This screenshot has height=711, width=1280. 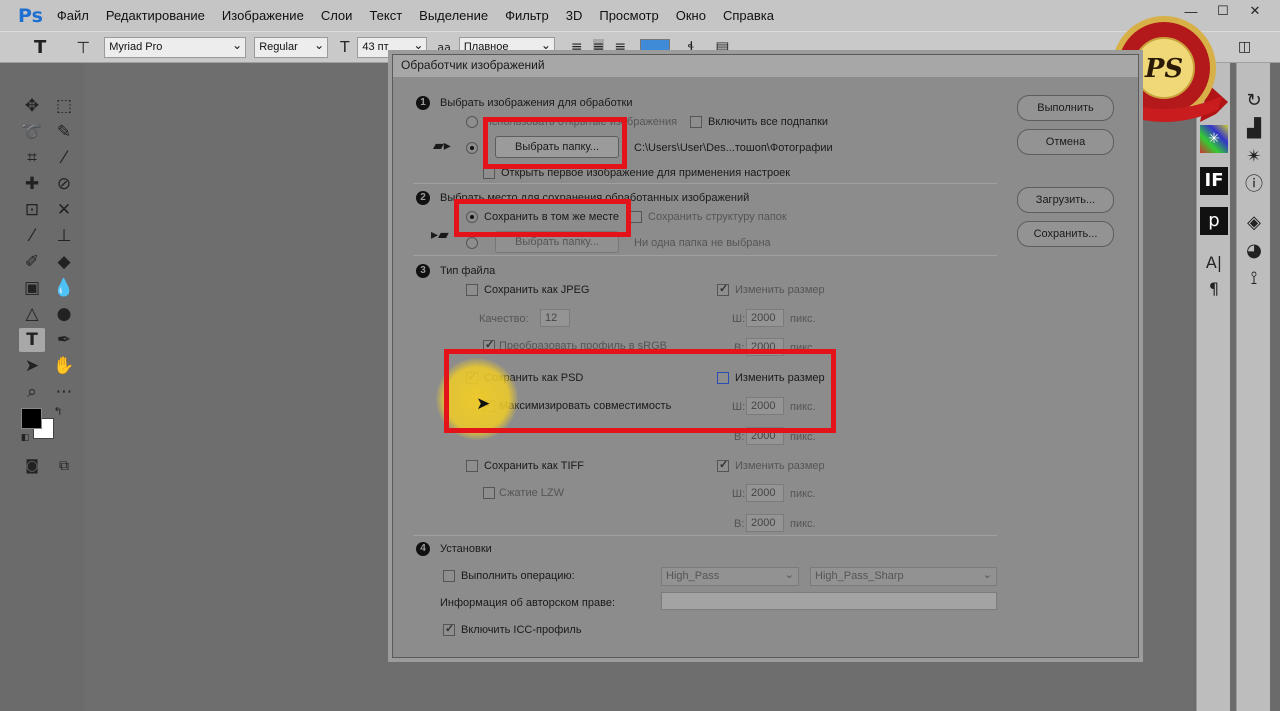 What do you see at coordinates (1213, 387) in the screenshot?
I see `panel-dock-1: ✳ IF p A| ¶` at bounding box center [1213, 387].